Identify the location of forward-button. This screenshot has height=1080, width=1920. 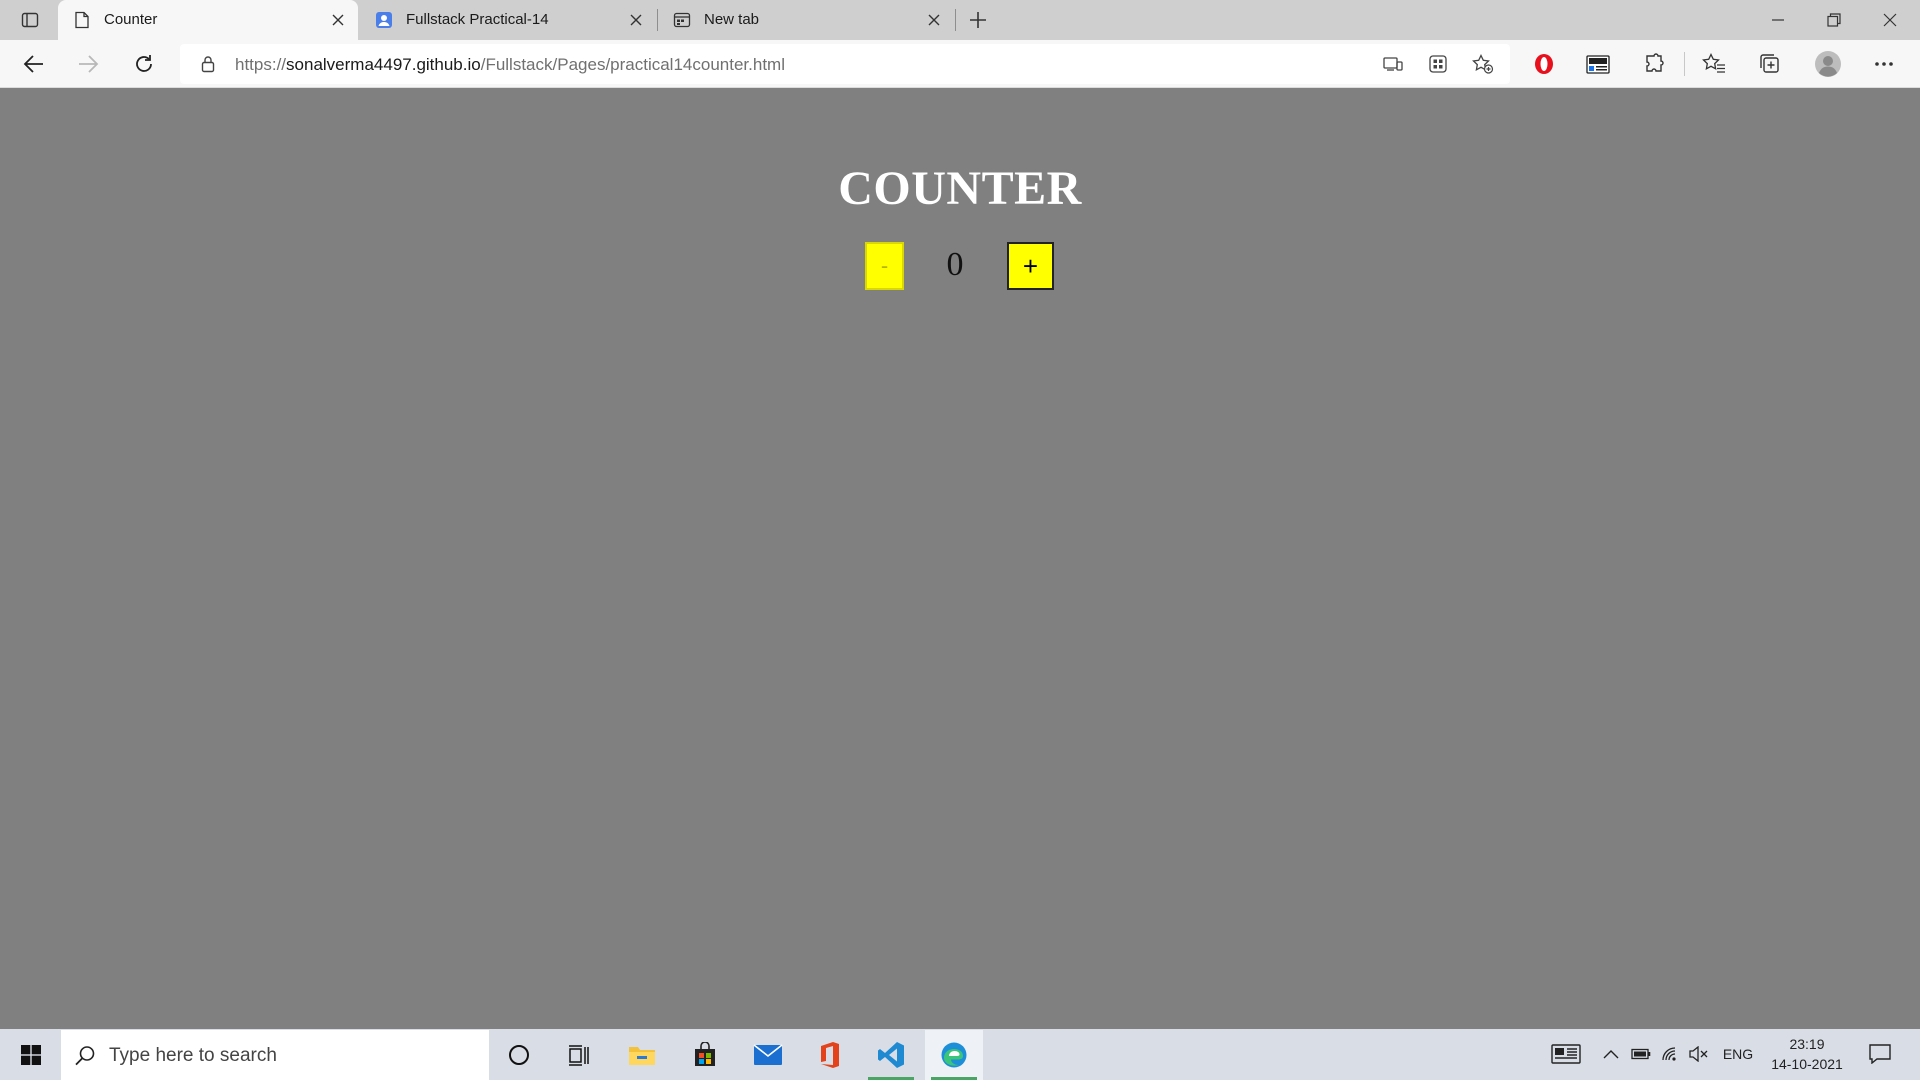
(88, 64).